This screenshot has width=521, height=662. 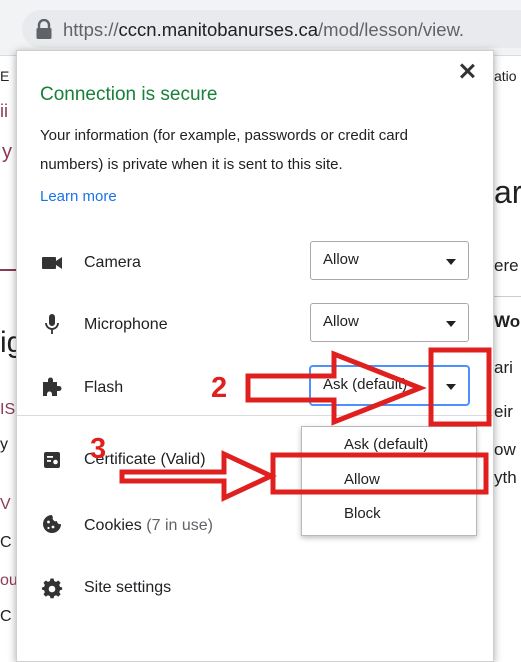 What do you see at coordinates (98, 449) in the screenshot?
I see `annotation-label-3: 3` at bounding box center [98, 449].